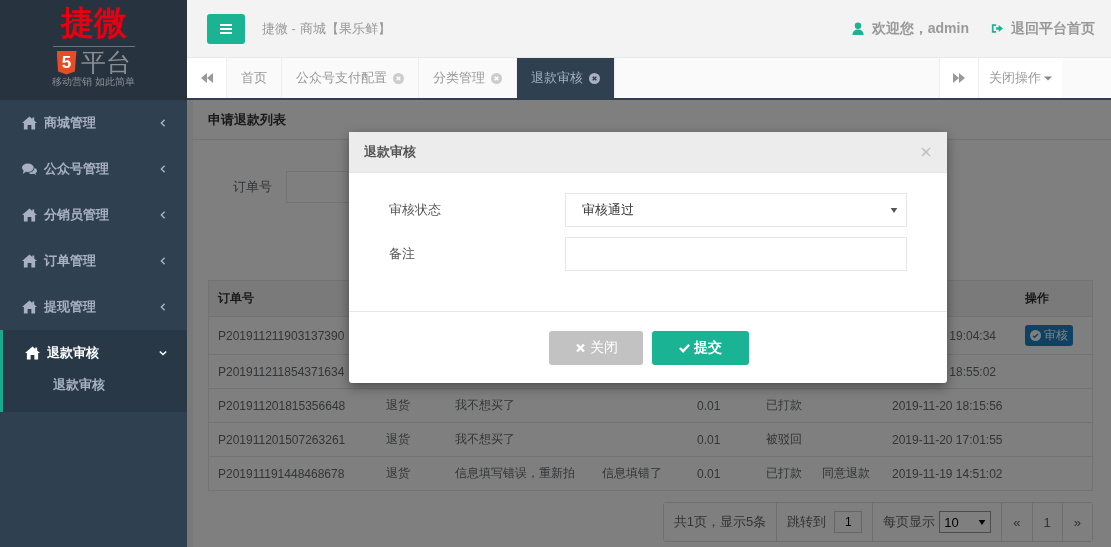  What do you see at coordinates (736, 210) in the screenshot?
I see `status-select: 审核通过` at bounding box center [736, 210].